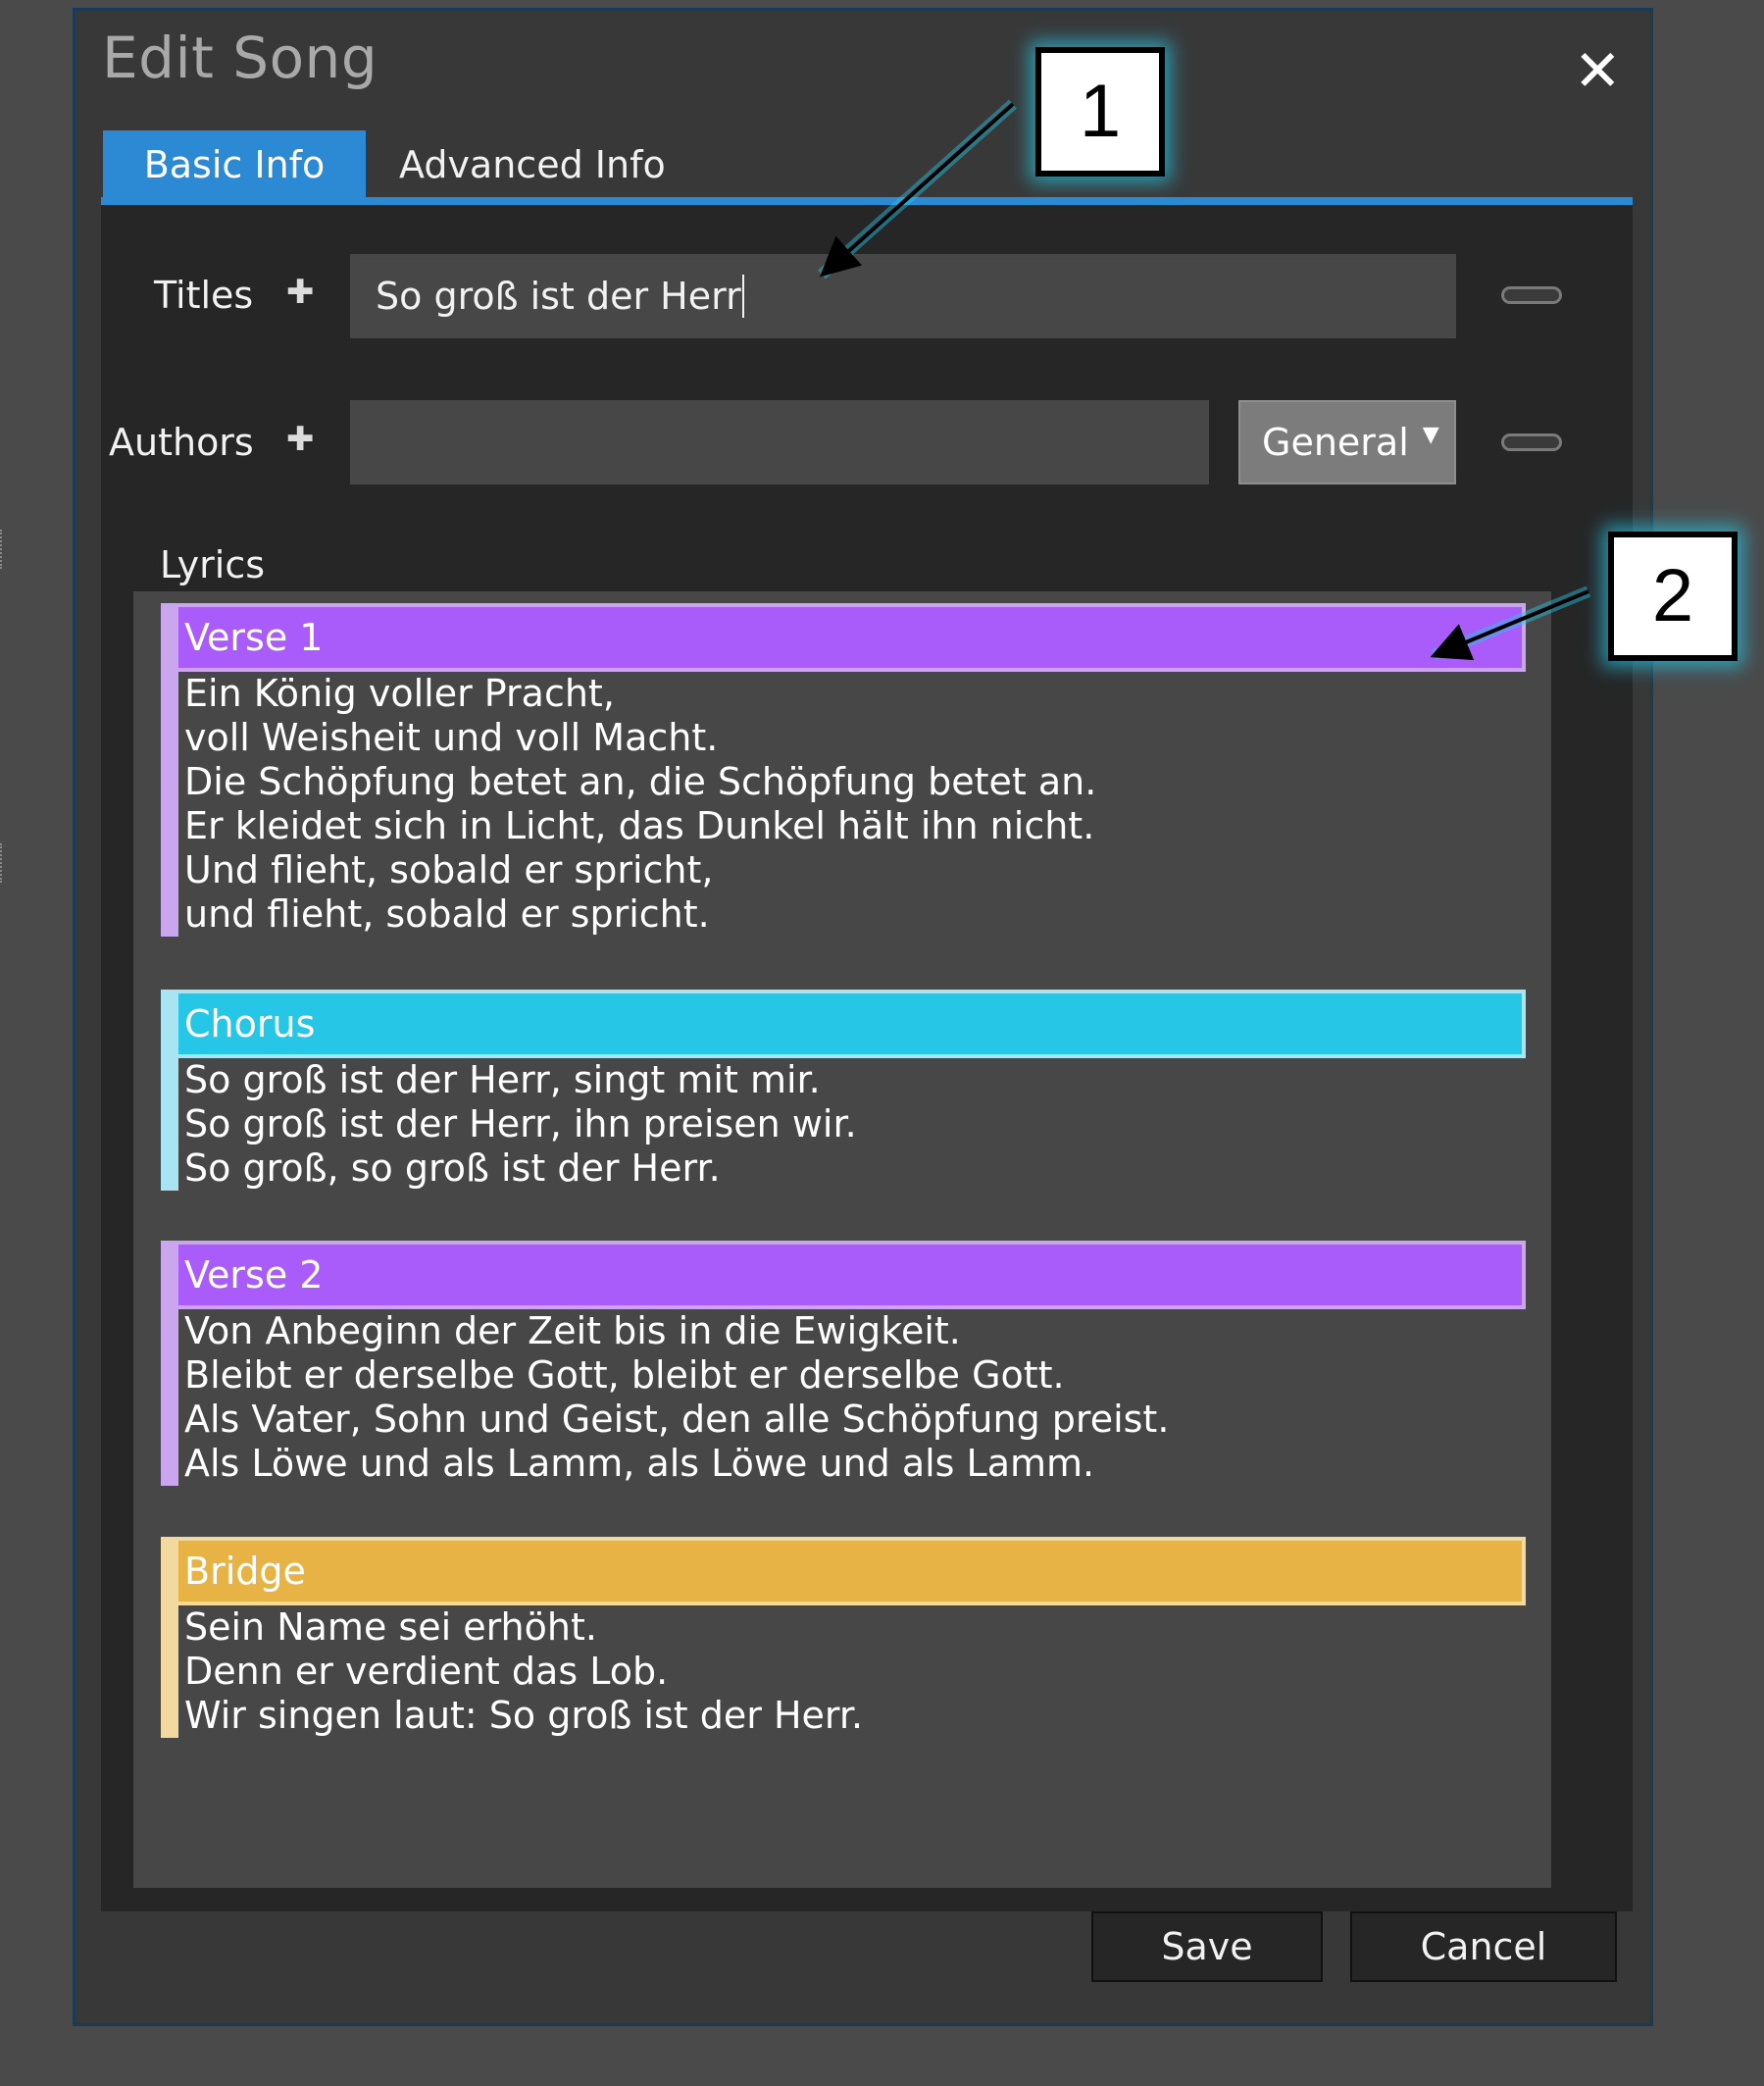 The image size is (1764, 2086). Describe the element at coordinates (1673, 597) in the screenshot. I see `callout-2: 2` at that location.